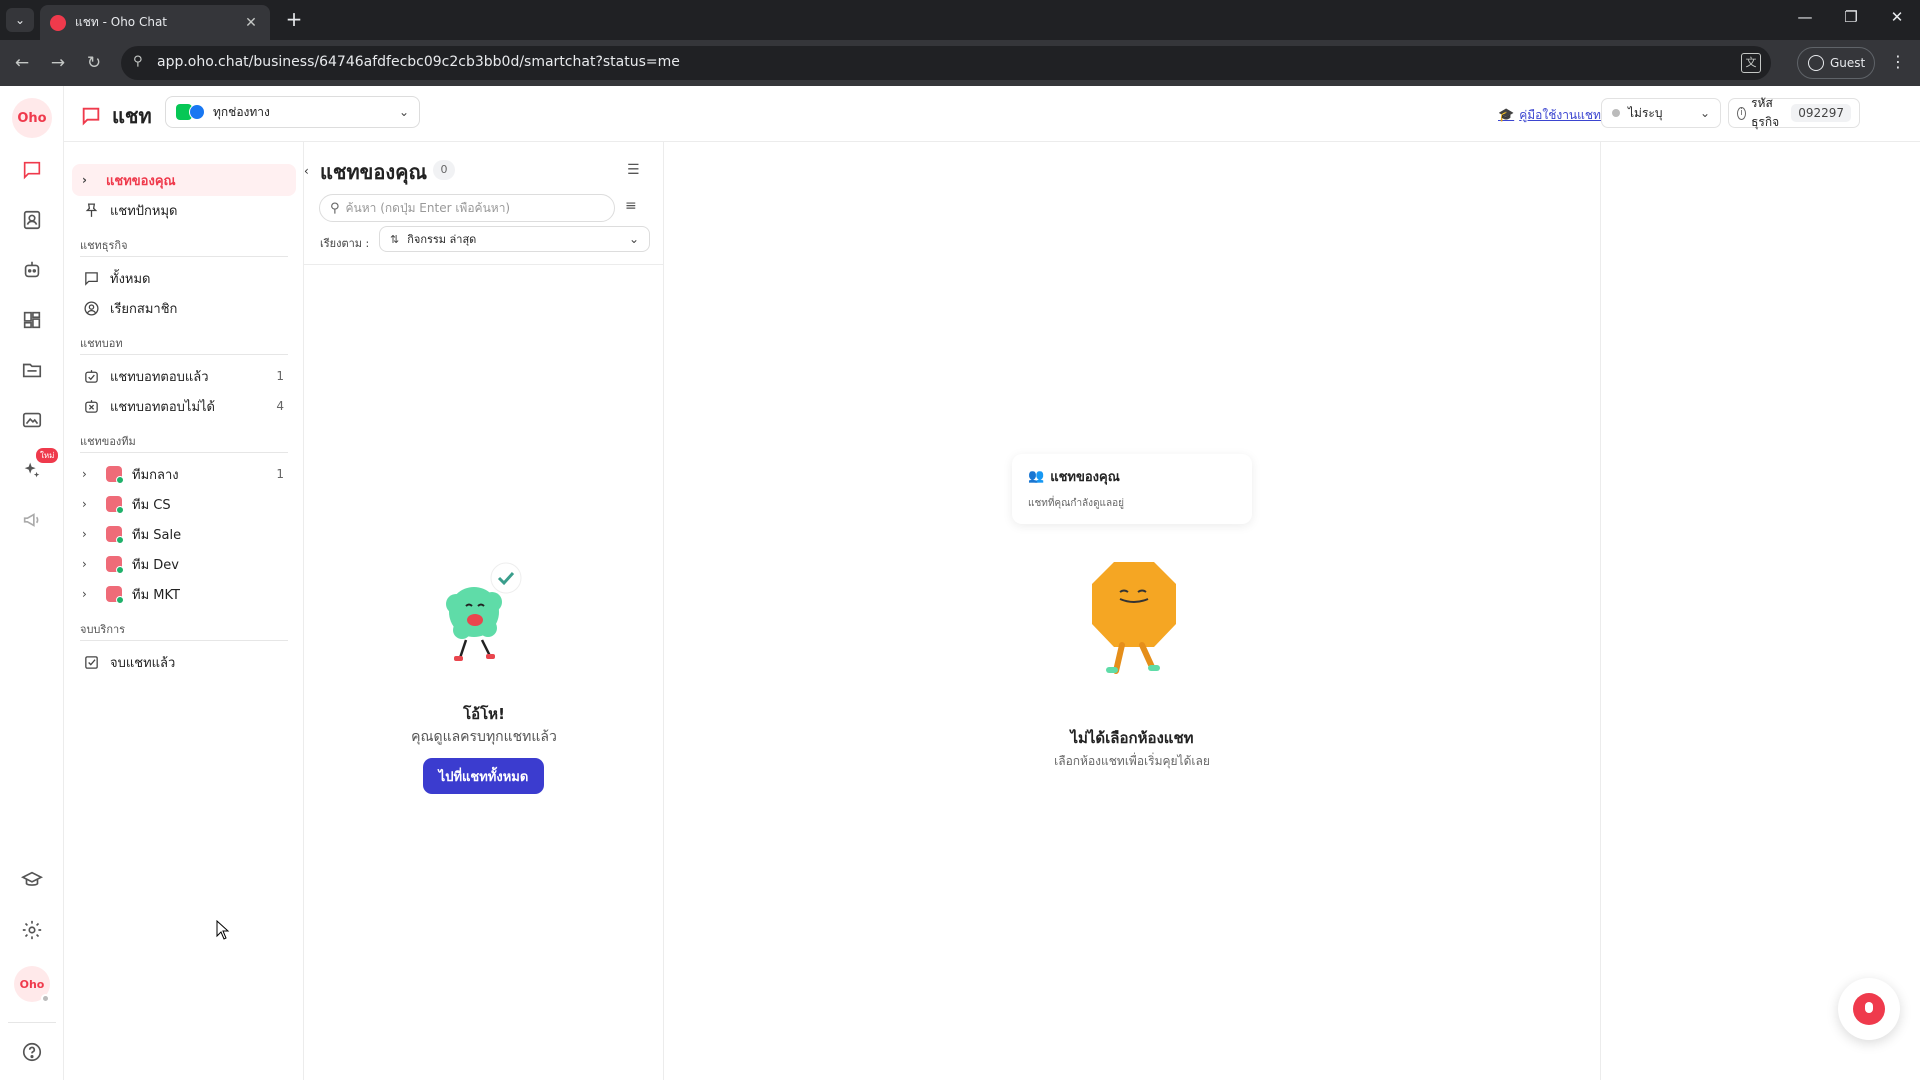 The width and height of the screenshot is (1920, 1080). I want to click on nav-my-chats-label: แชทของคุณ, so click(141, 181).